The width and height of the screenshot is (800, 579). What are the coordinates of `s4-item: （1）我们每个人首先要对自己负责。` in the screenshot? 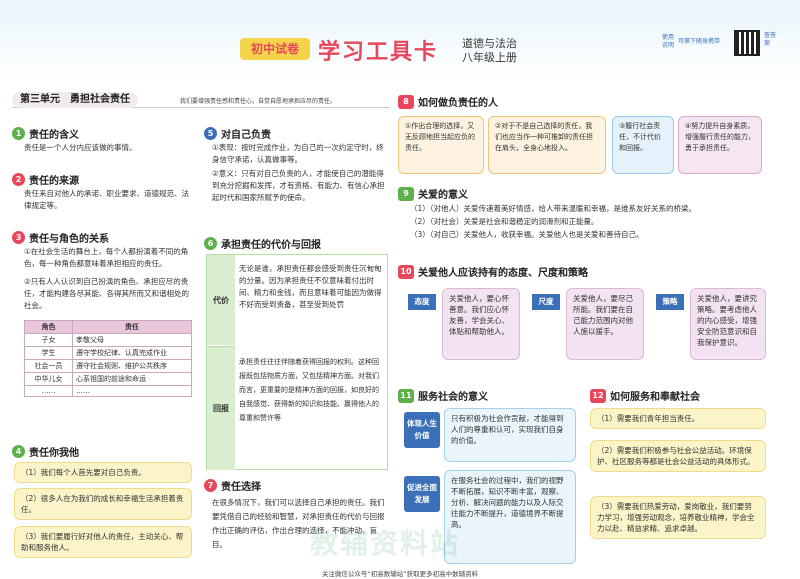 It's located at (103, 472).